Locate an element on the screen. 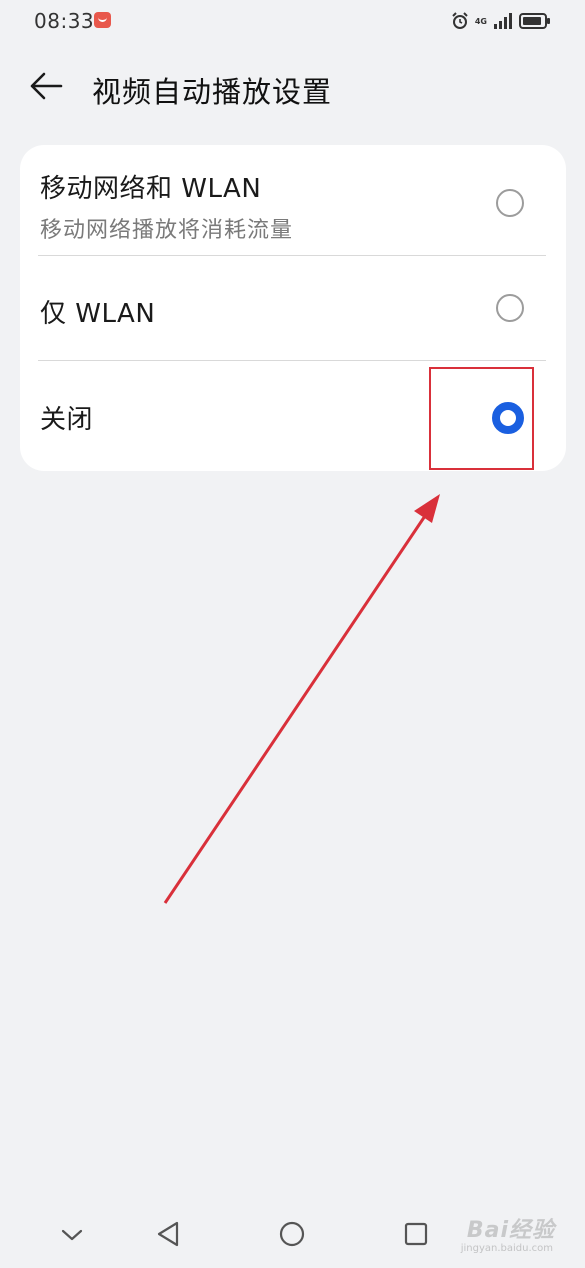 This screenshot has height=1268, width=585. chevron-down-icon is located at coordinates (72, 1236).